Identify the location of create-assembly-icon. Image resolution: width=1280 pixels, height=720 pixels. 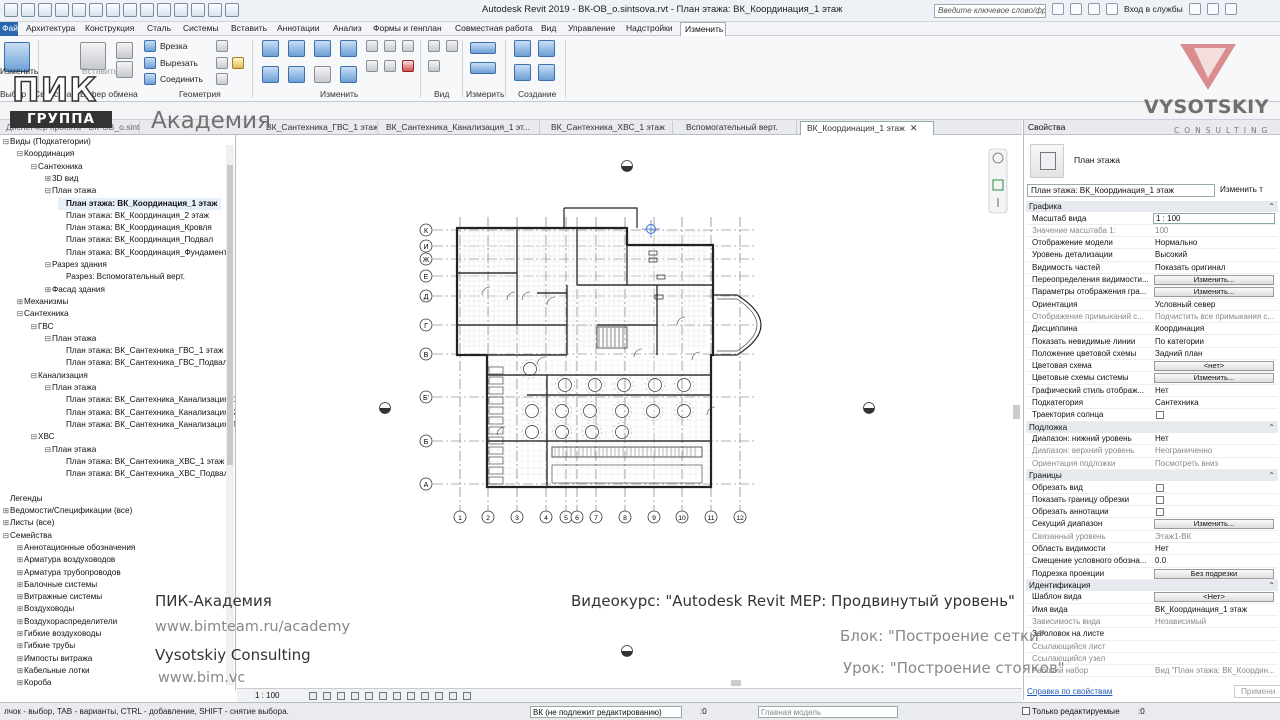
(522, 48).